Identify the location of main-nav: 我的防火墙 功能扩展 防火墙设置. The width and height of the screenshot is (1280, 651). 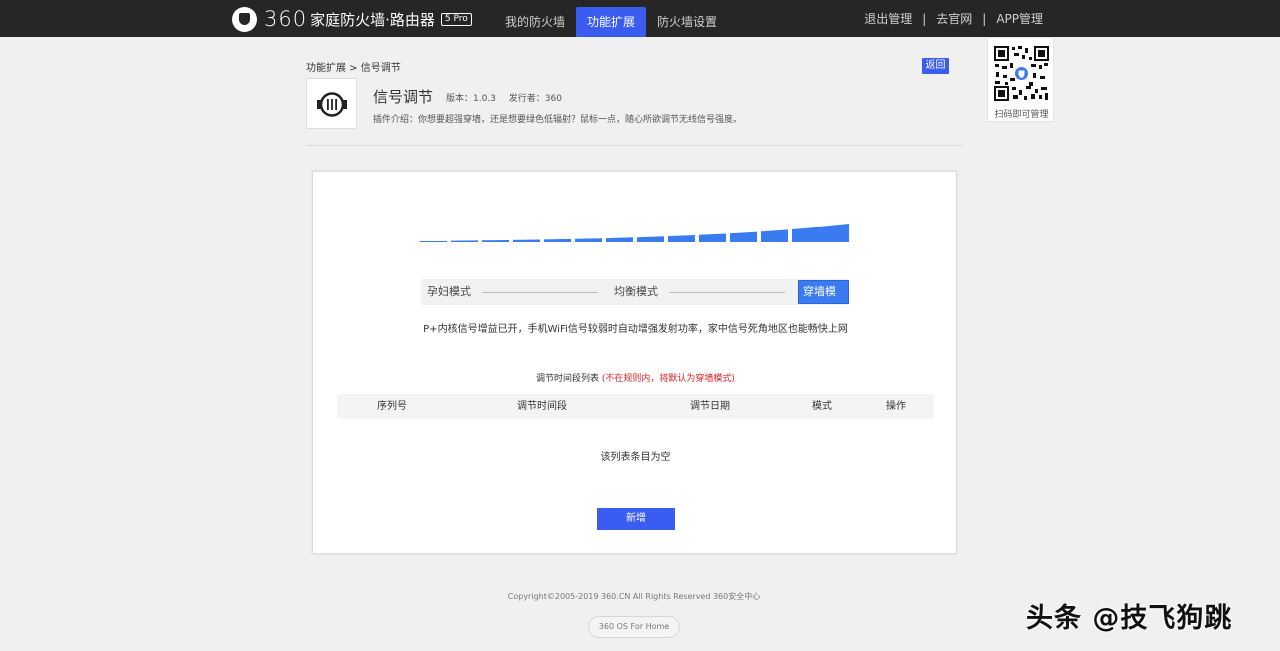
(611, 22).